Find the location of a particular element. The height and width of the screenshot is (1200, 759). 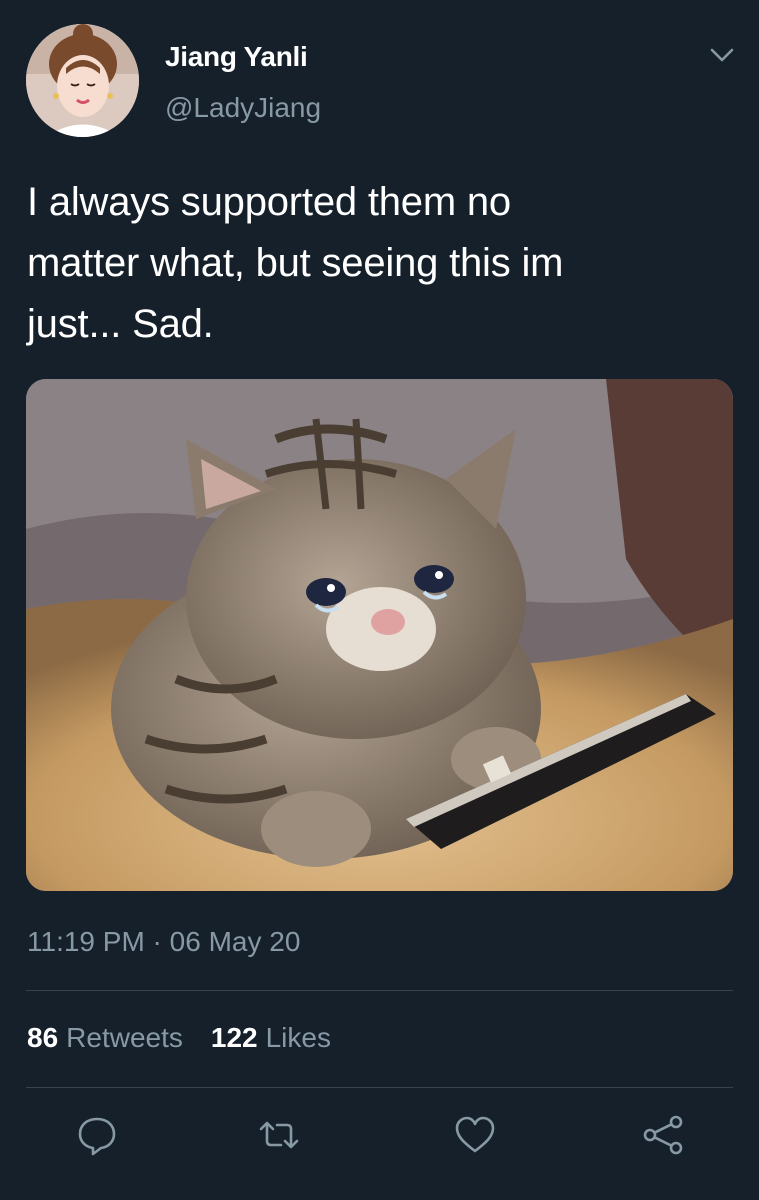

reply-button is located at coordinates (97, 1135).